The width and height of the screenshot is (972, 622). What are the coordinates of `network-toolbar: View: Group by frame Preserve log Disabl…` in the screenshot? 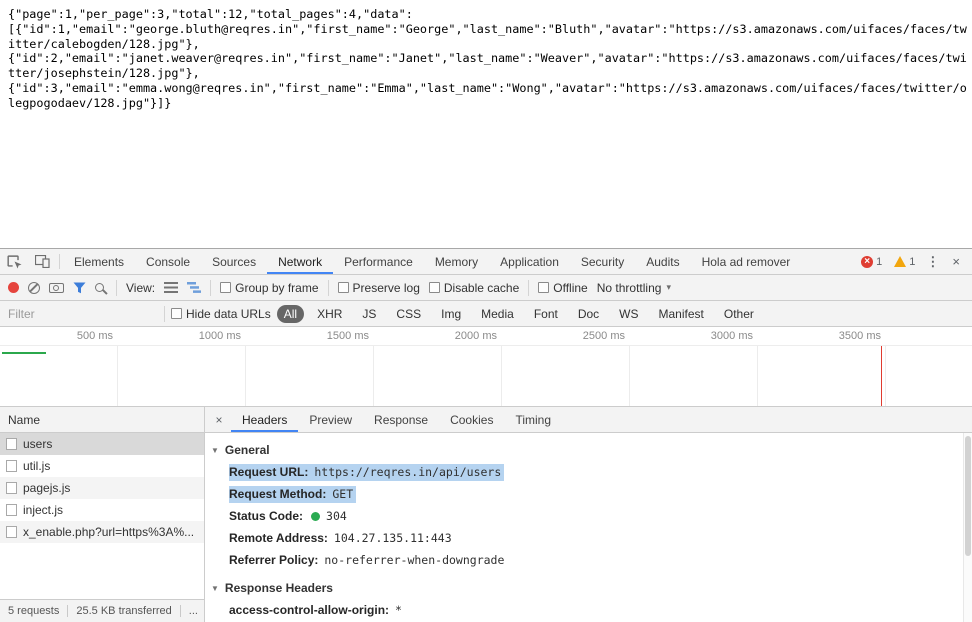 It's located at (486, 288).